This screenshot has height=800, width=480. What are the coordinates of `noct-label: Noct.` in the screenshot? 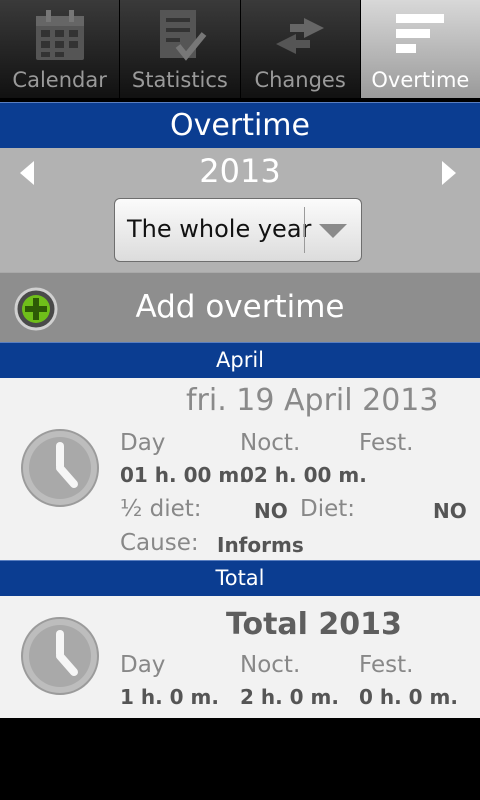 It's located at (270, 443).